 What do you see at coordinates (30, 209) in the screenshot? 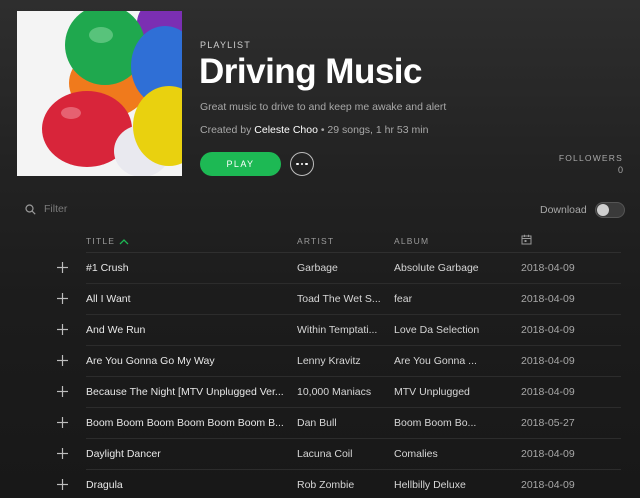
I see `search-icon` at bounding box center [30, 209].